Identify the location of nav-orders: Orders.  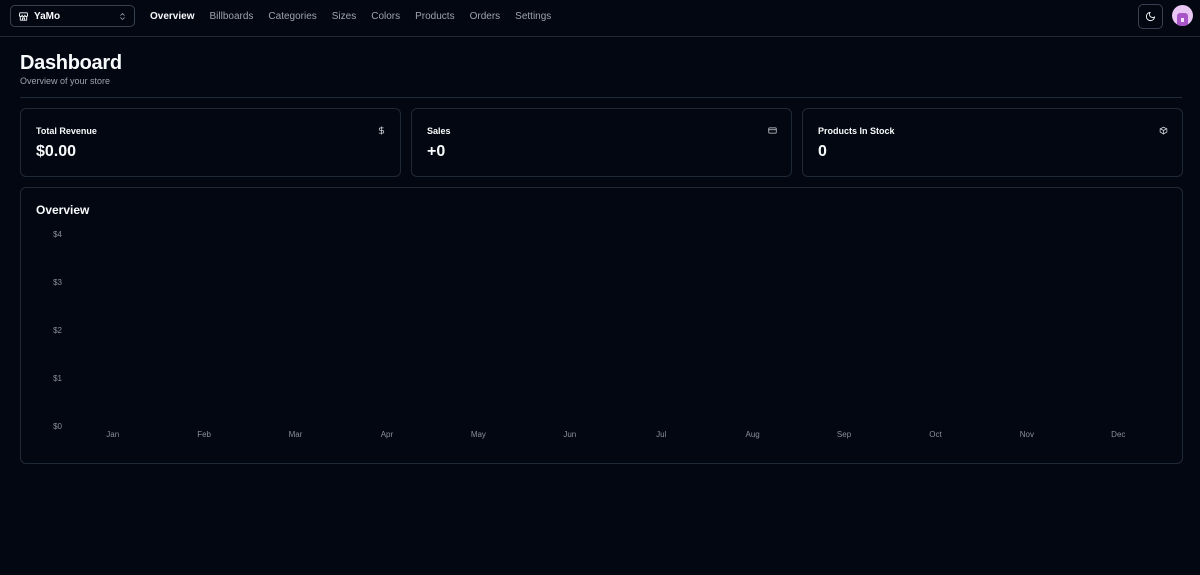
(485, 16).